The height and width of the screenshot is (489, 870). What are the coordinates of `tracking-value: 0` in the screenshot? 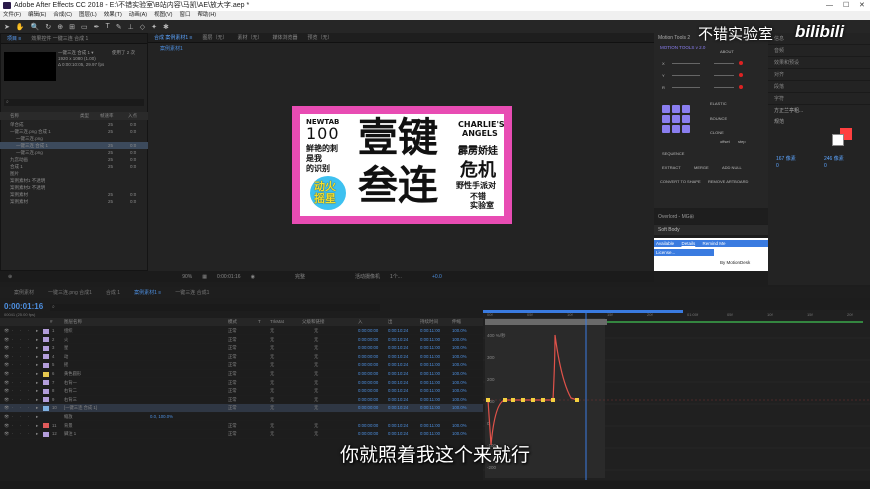 It's located at (825, 166).